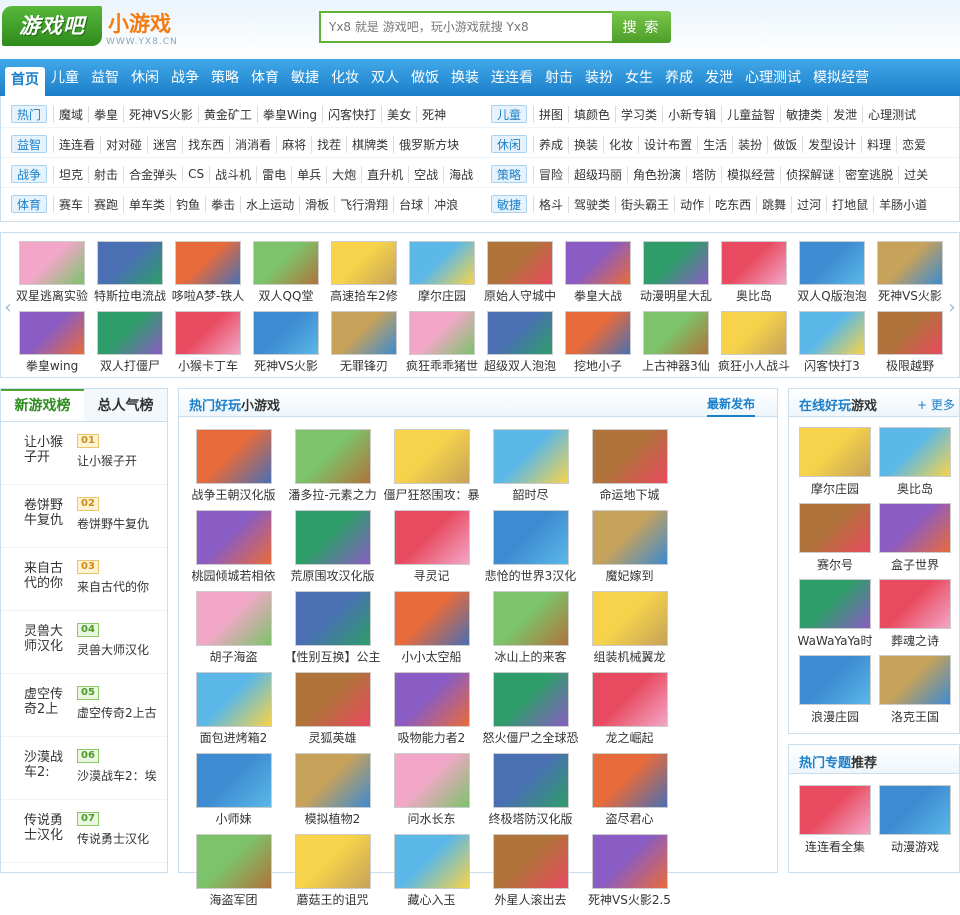 This screenshot has width=960, height=915. I want to click on ranking-name: 传说勇士汉化, so click(121, 838).